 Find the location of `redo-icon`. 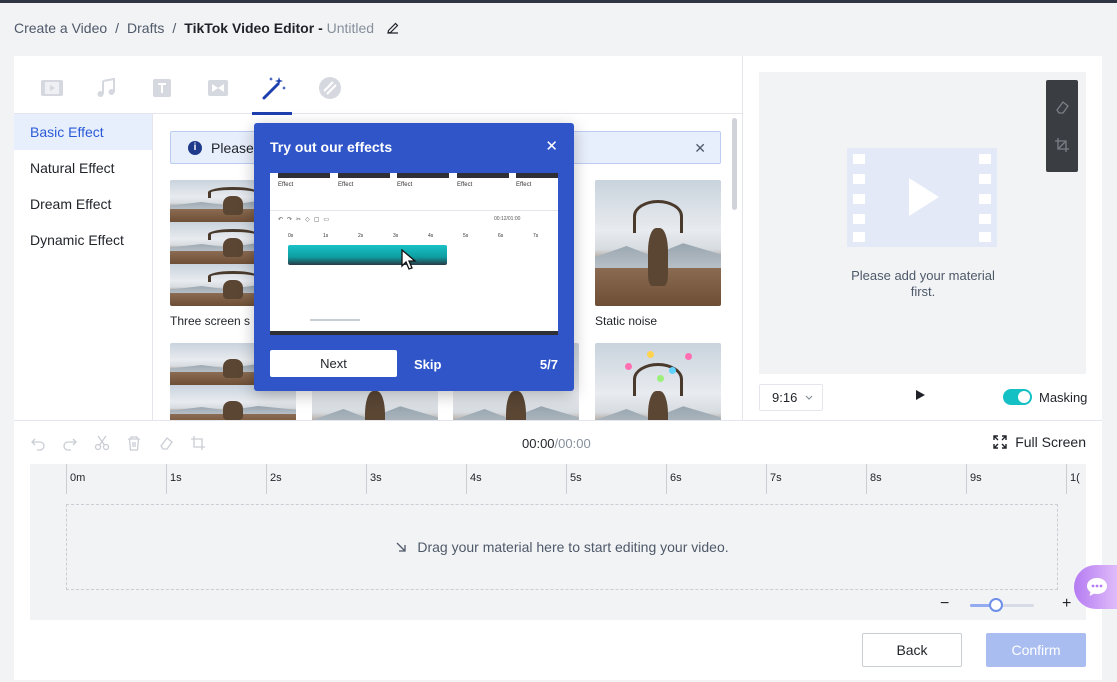

redo-icon is located at coordinates (70, 443).